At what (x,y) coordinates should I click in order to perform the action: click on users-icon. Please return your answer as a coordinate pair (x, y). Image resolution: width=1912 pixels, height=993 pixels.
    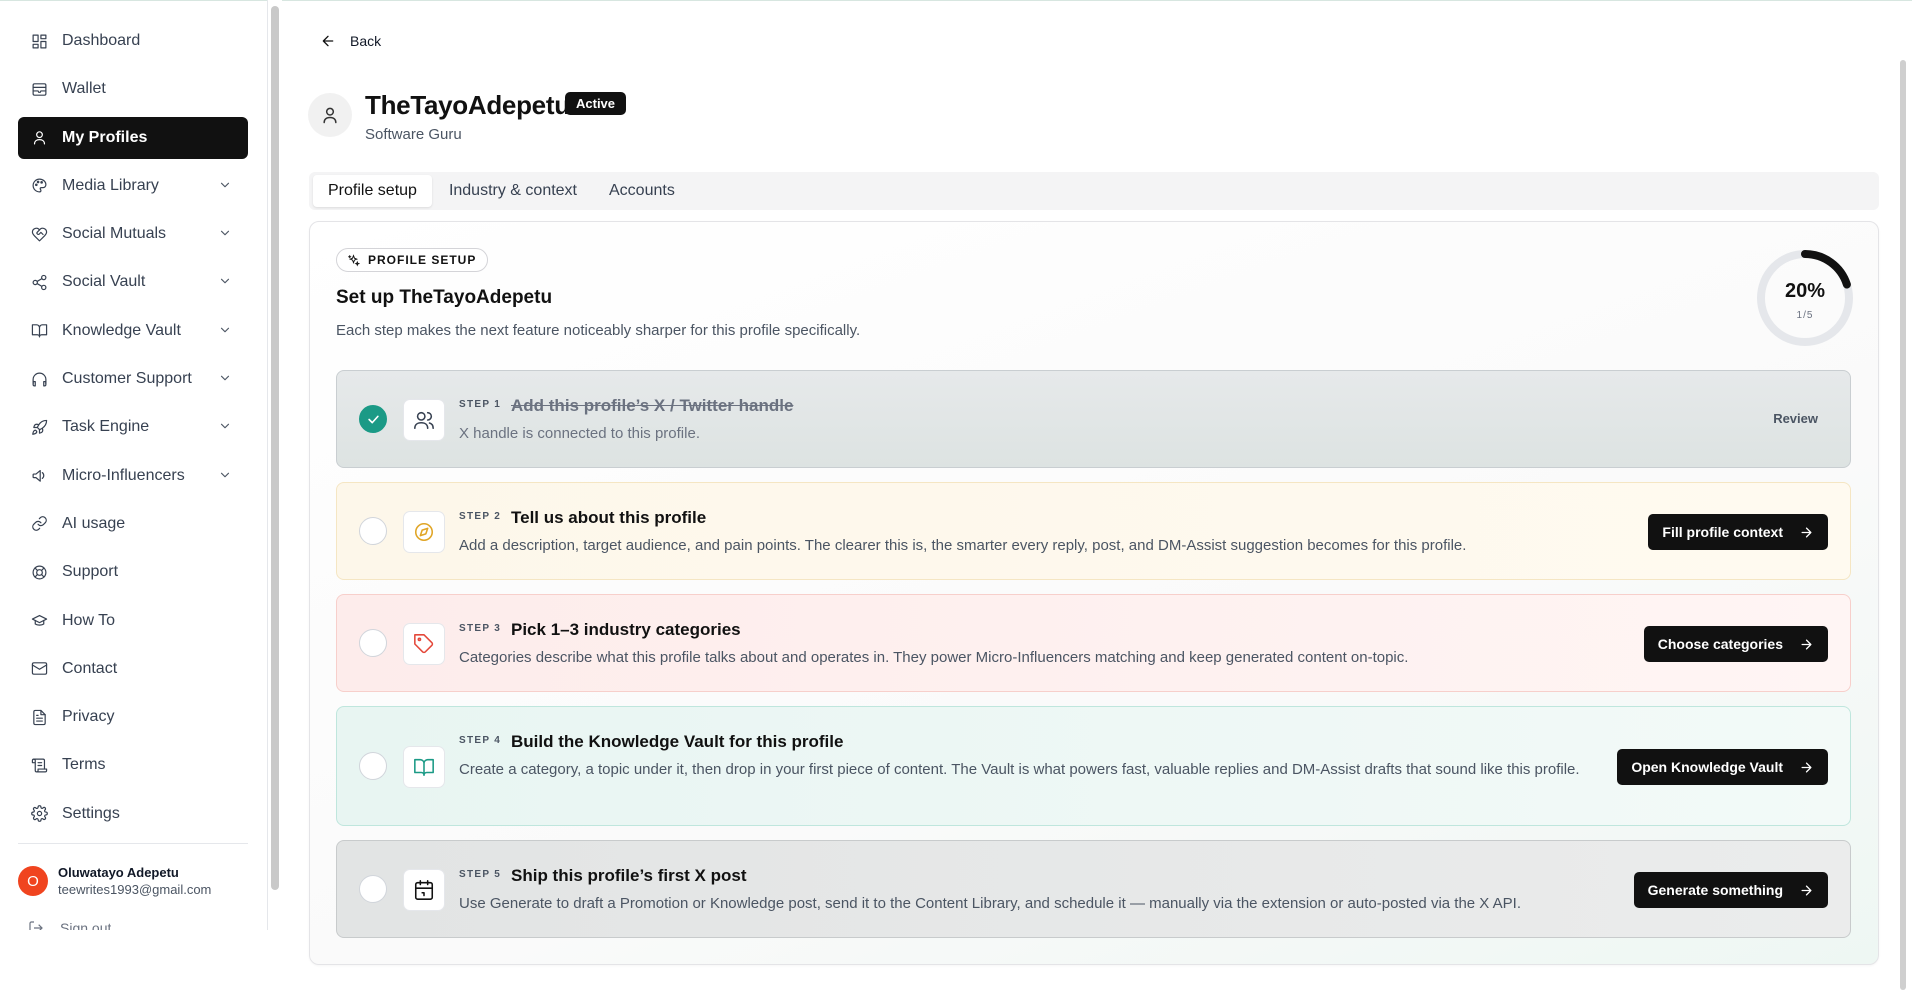
    Looking at the image, I should click on (424, 420).